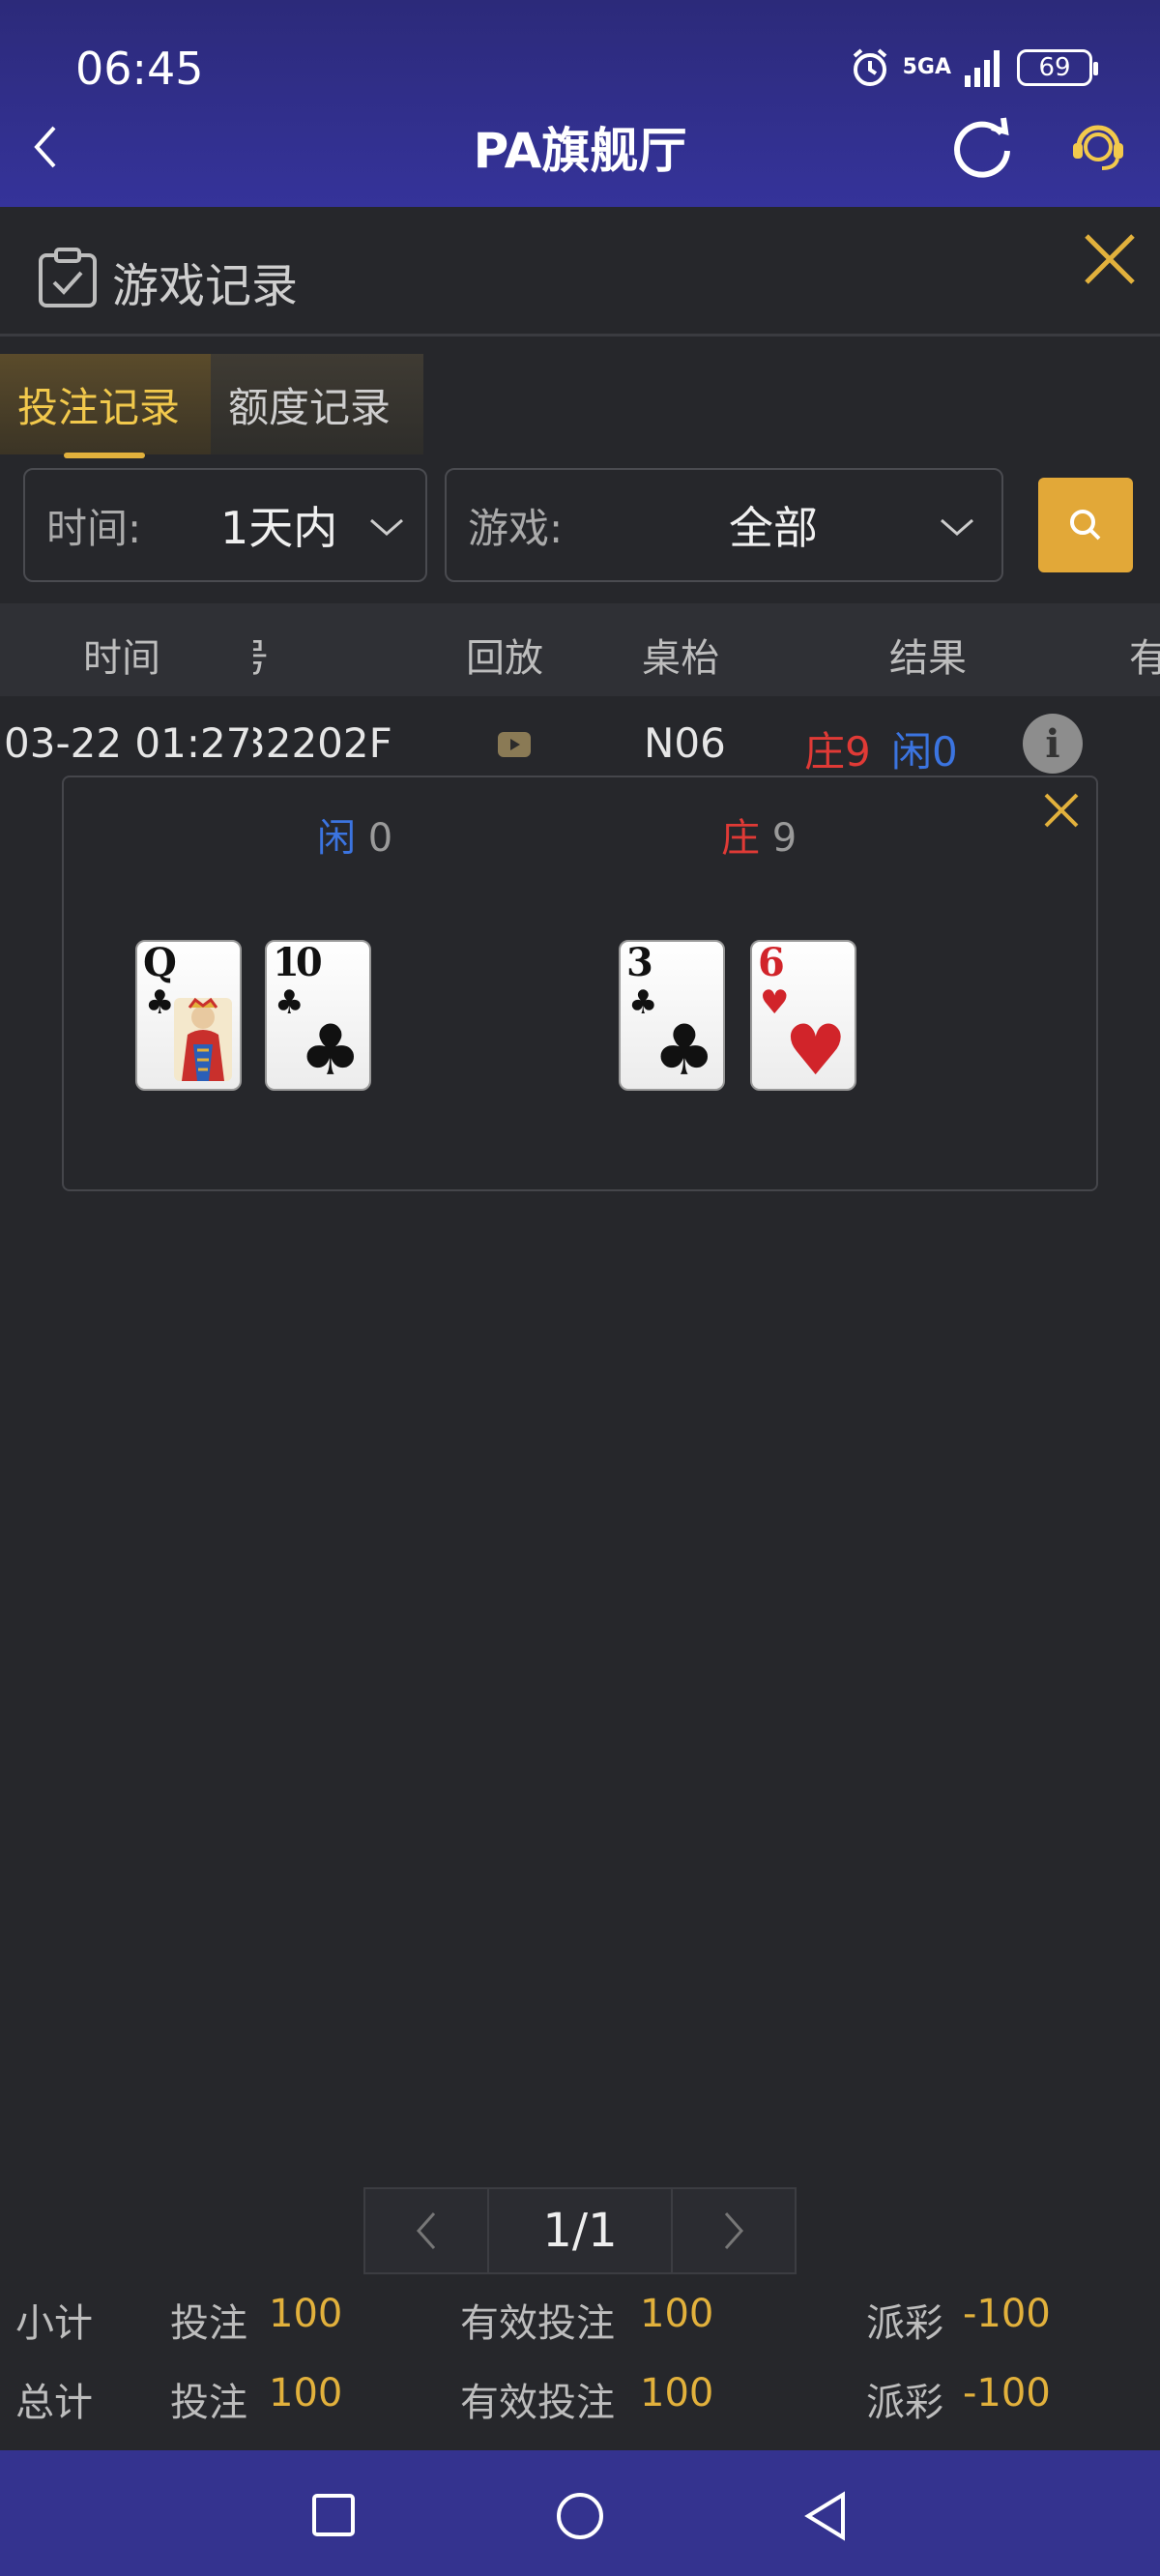 This screenshot has width=1160, height=2576. Describe the element at coordinates (925, 752) in the screenshot. I see `row-result-player: 闲0` at that location.